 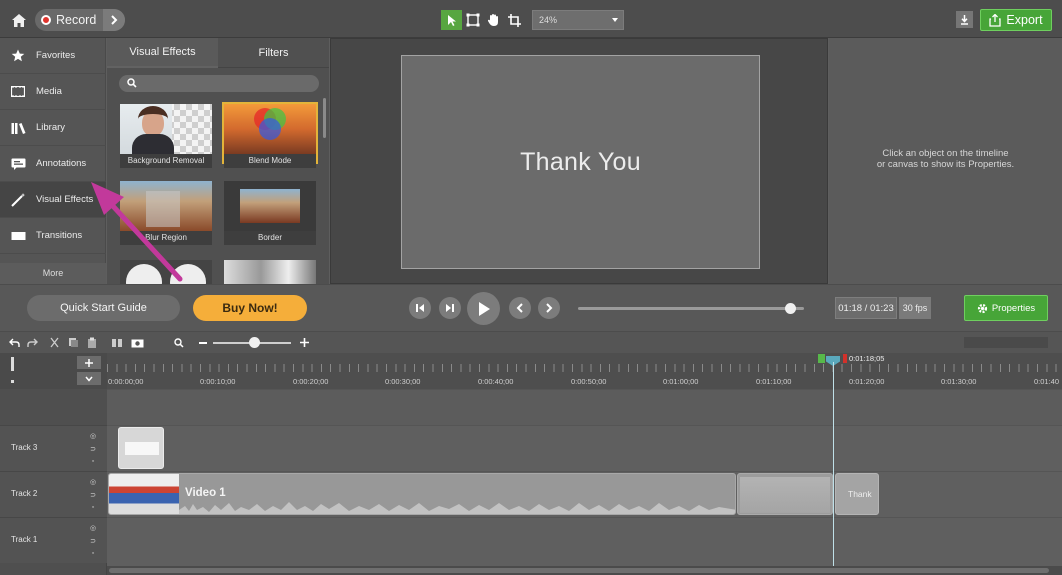 What do you see at coordinates (514, 20) in the screenshot?
I see `crop-tool-icon` at bounding box center [514, 20].